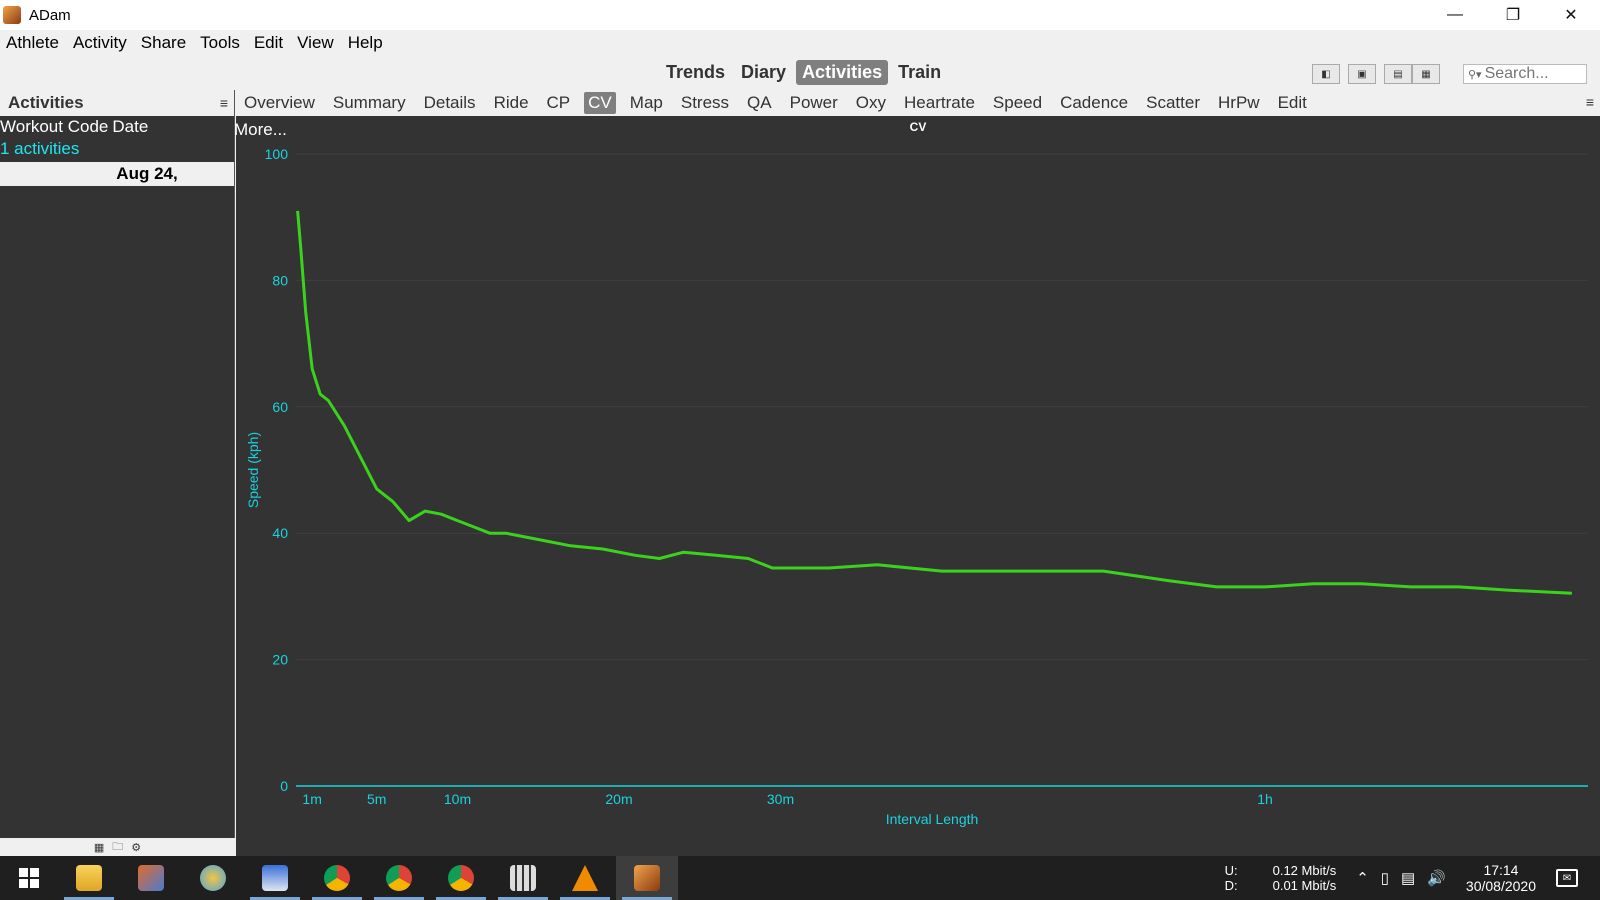 This screenshot has width=1600, height=900. What do you see at coordinates (1567, 878) in the screenshot?
I see `notification-icon: ✉` at bounding box center [1567, 878].